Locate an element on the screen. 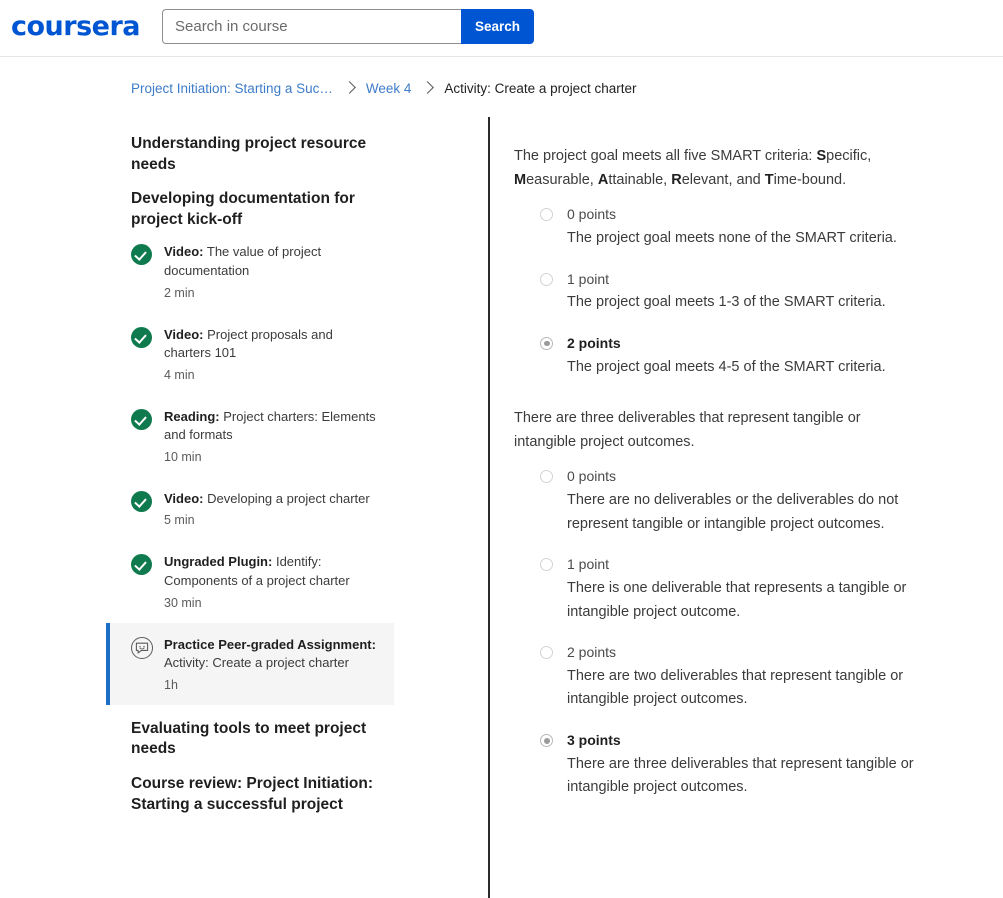 Image resolution: width=1003 pixels, height=898 pixels. sidebar-section-heading: Evaluating tools to meet project needs is located at coordinates (249, 738).